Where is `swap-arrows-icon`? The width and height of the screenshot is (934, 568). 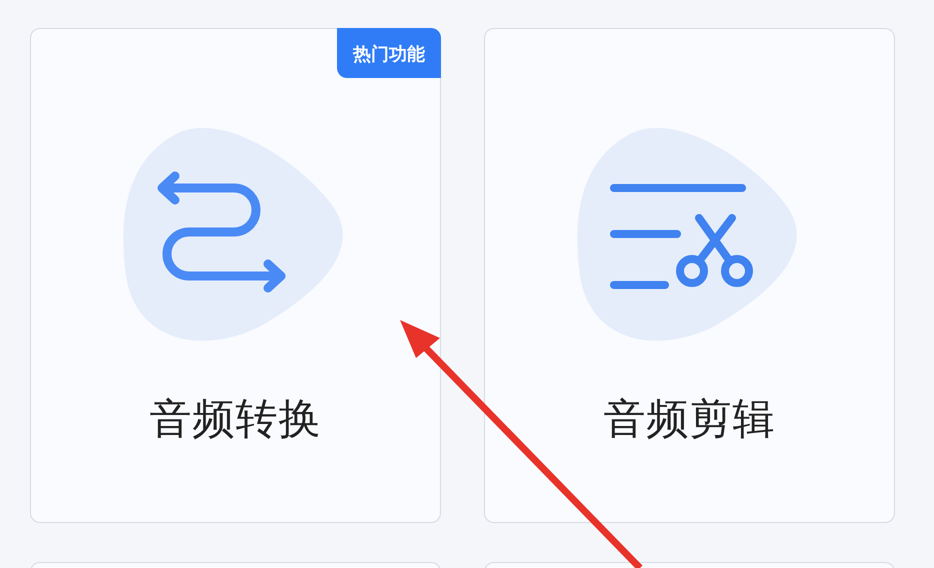
swap-arrows-icon is located at coordinates (221, 232).